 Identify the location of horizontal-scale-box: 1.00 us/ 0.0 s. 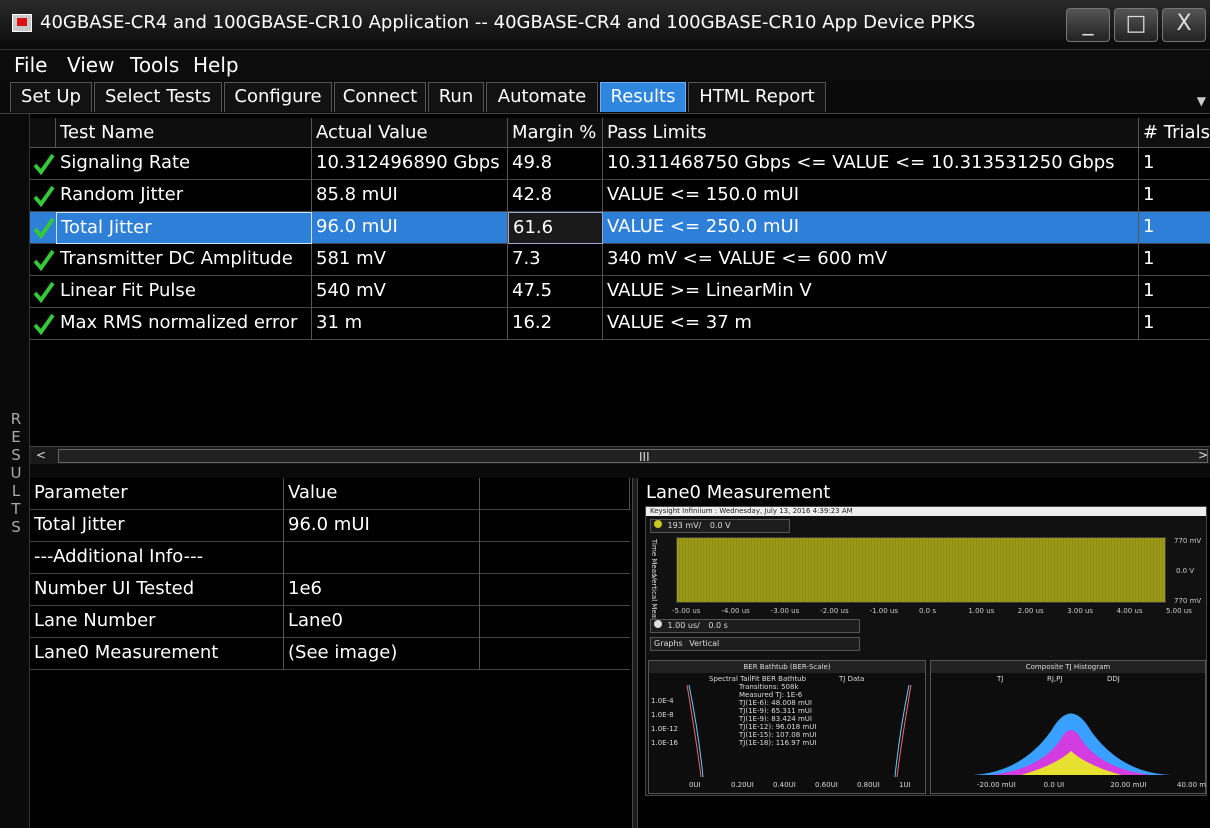
(755, 626).